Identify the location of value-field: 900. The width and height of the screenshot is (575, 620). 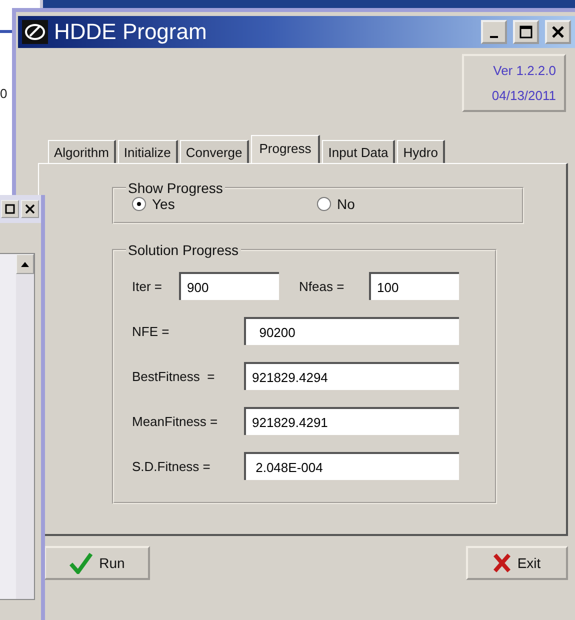
(229, 286).